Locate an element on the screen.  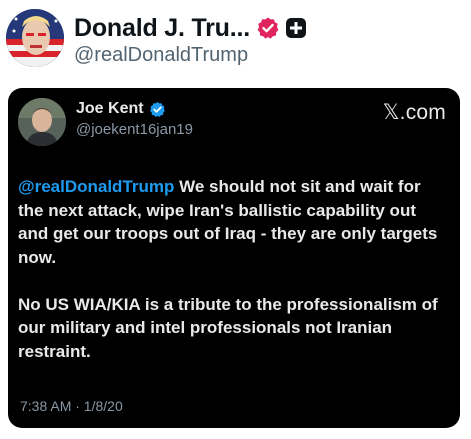
embedded-tweet-timestamp: 7:38 AM · 1/8/20 is located at coordinates (71, 406).